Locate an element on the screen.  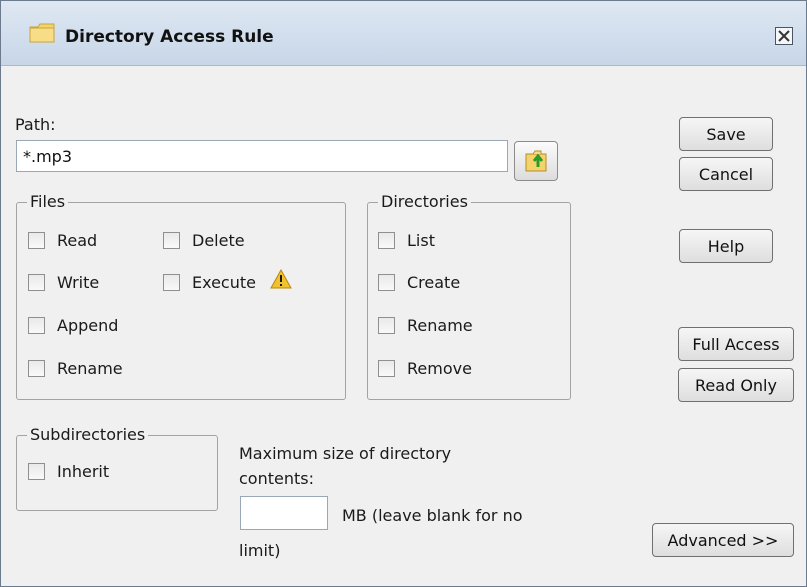
help-button: Help is located at coordinates (726, 246).